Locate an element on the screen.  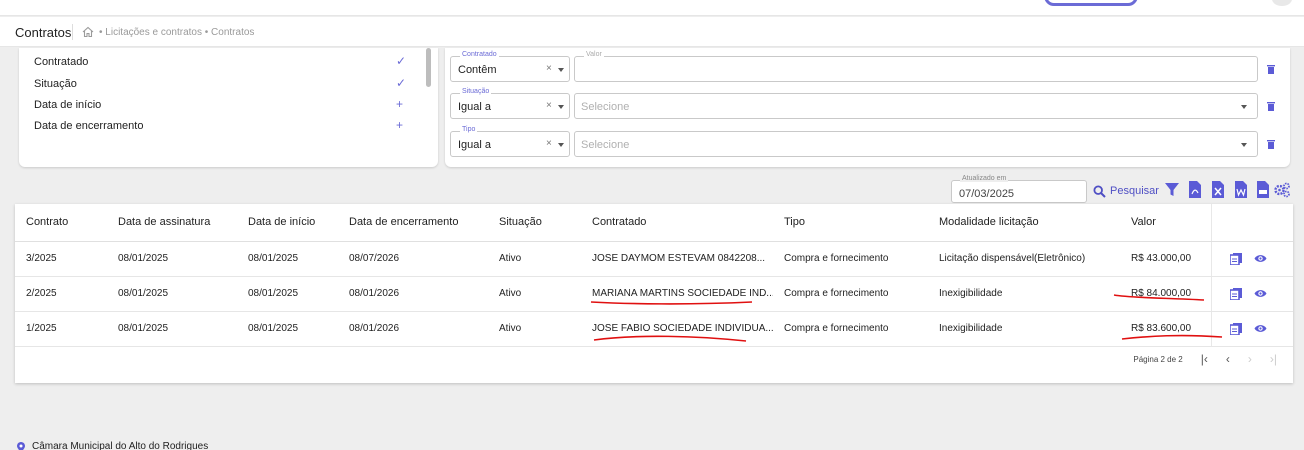
updated-date-field: Atualizado em 07/03/2025 is located at coordinates (1019, 189).